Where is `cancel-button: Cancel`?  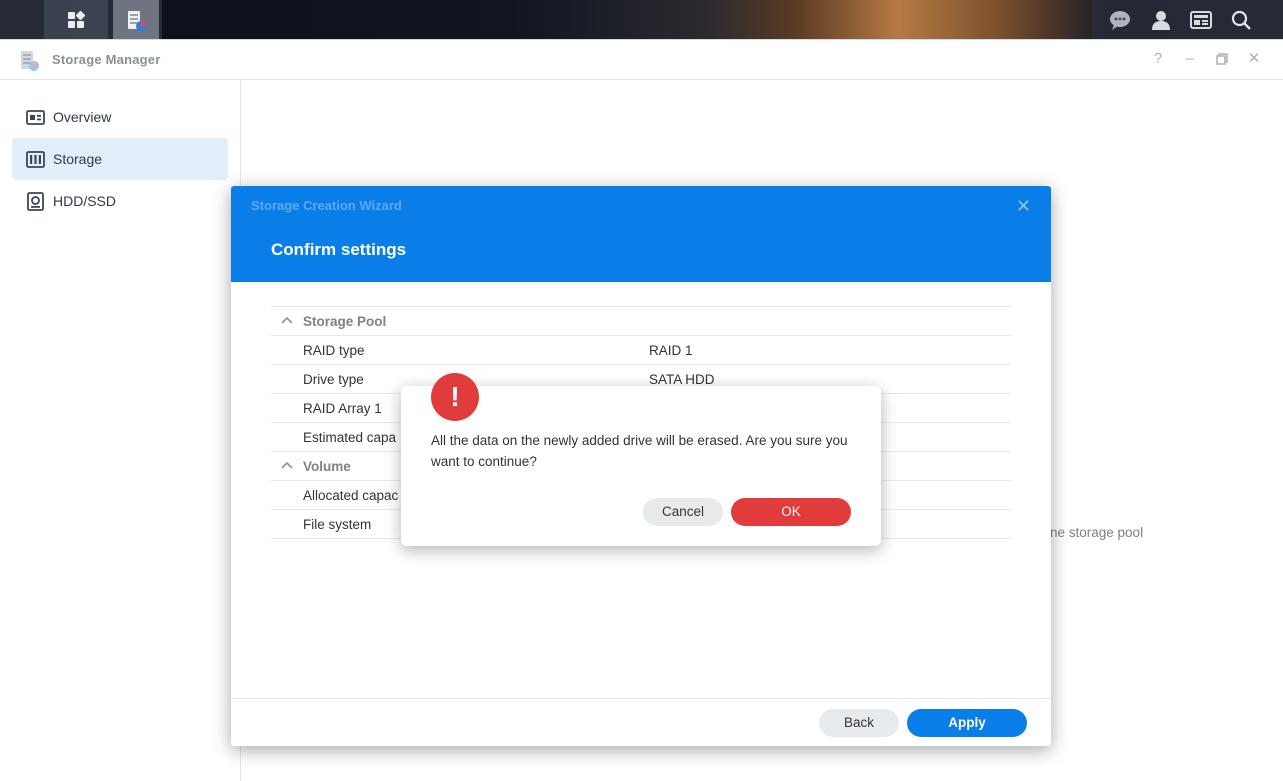
cancel-button: Cancel is located at coordinates (683, 512).